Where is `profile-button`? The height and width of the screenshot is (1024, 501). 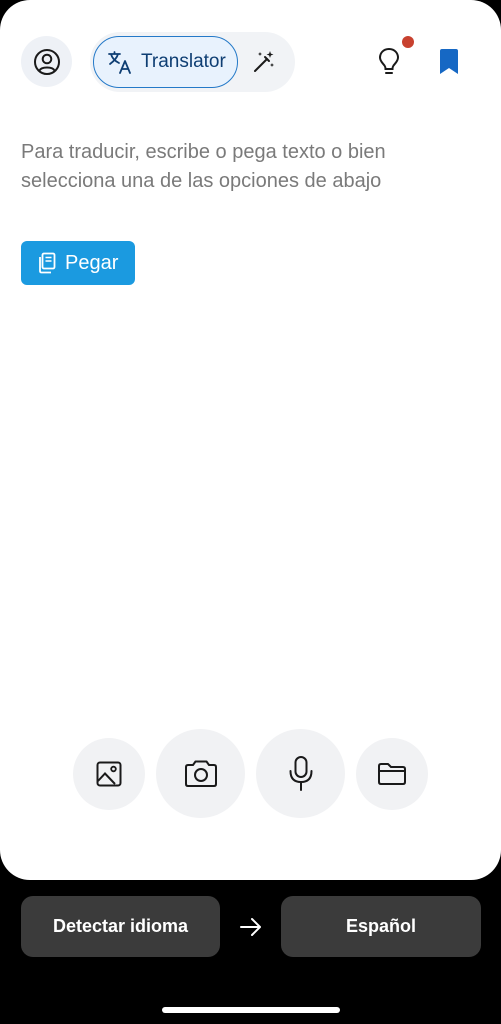 profile-button is located at coordinates (46, 61).